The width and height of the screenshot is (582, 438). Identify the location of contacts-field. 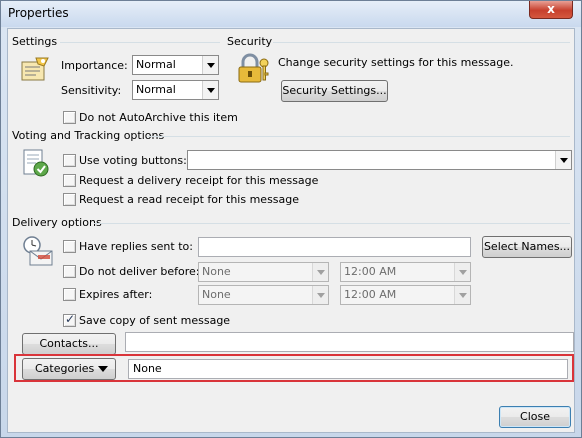
(349, 342).